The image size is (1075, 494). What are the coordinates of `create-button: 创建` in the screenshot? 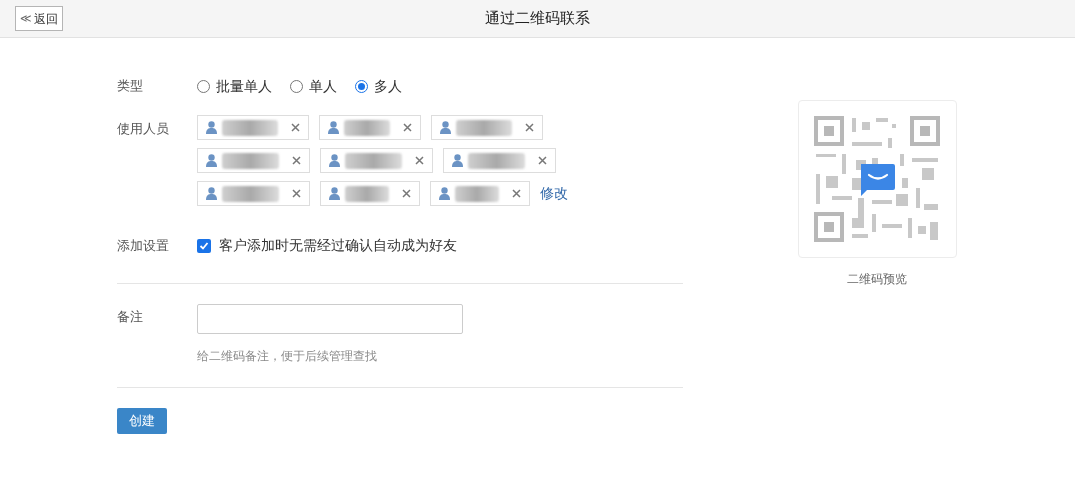 It's located at (142, 421).